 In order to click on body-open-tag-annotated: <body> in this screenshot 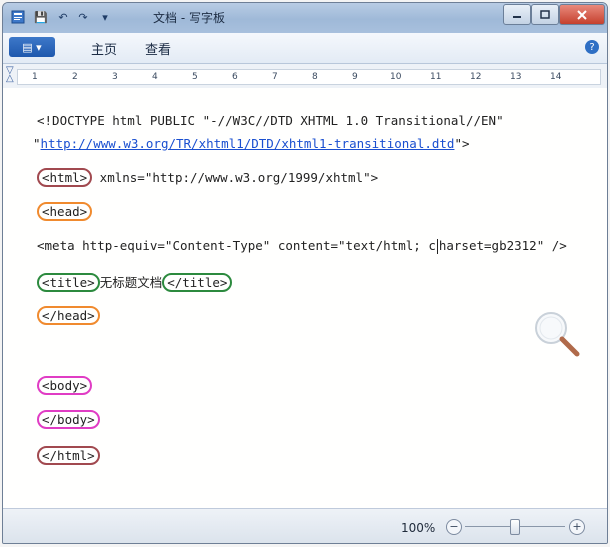, I will do `click(65, 385)`.